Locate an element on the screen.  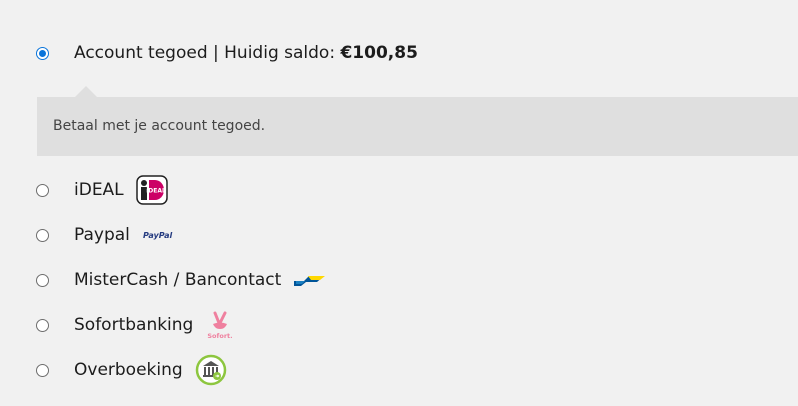
payment-method-overboeking: Overboeking is located at coordinates (131, 370).